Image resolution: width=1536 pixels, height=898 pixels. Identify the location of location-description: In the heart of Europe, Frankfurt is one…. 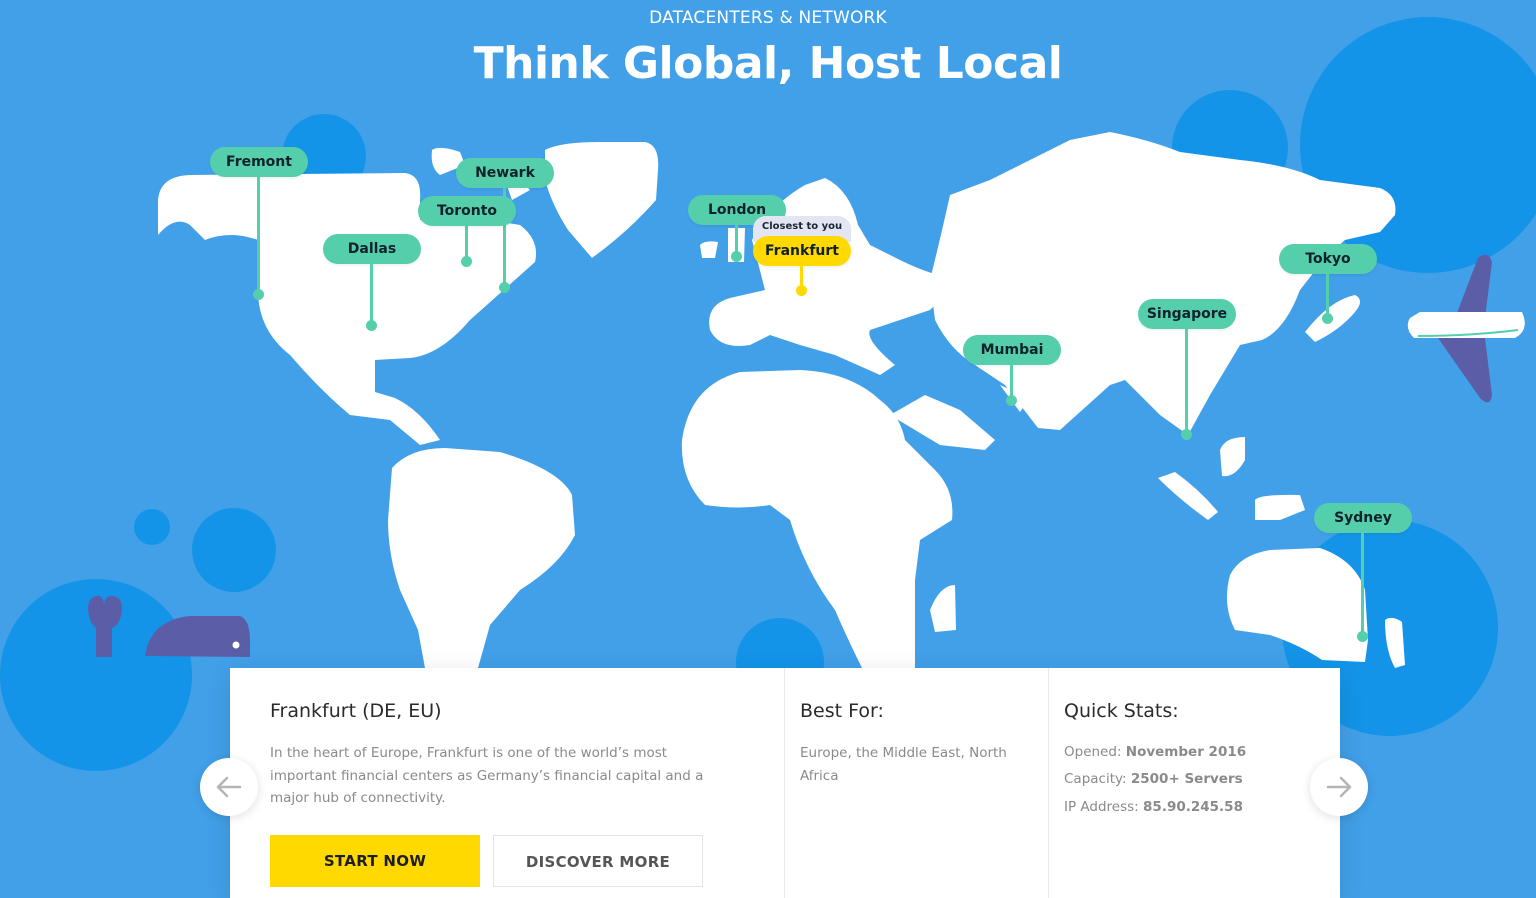
(487, 775).